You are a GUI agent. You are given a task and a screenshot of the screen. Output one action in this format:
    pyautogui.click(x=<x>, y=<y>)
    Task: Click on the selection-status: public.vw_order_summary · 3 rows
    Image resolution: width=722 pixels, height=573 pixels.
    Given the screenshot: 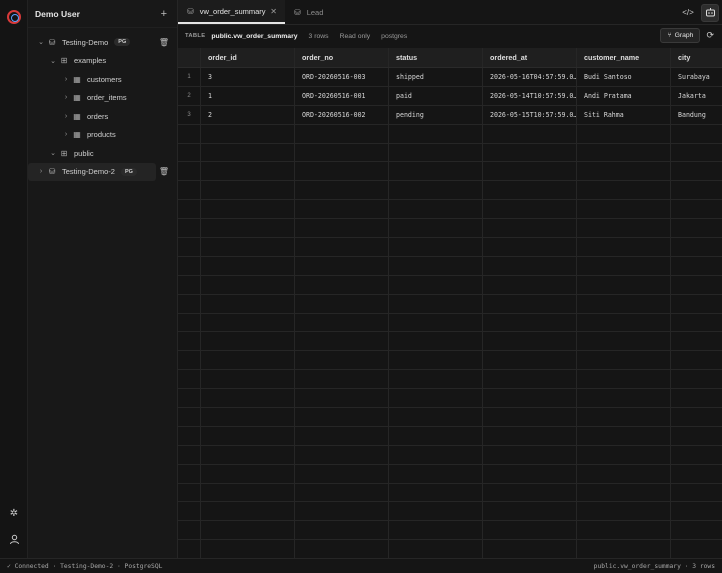 What is the action you would take?
    pyautogui.click(x=654, y=566)
    